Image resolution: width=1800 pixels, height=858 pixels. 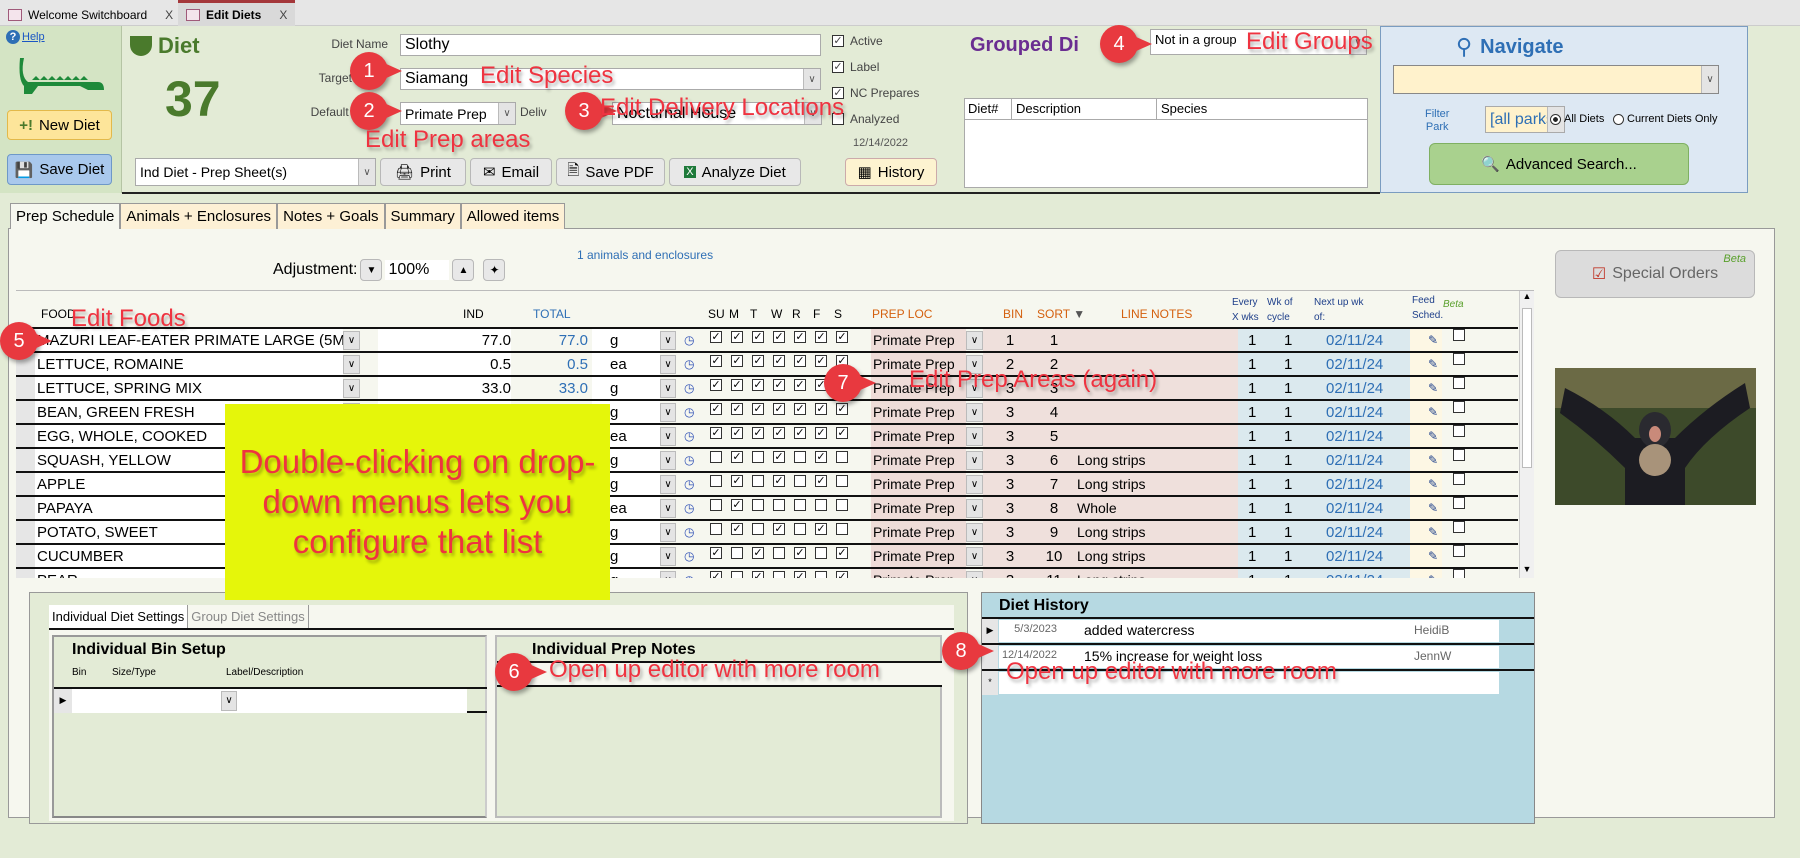 I want to click on header-feed-sched: Feed Sched., so click(x=1427, y=308).